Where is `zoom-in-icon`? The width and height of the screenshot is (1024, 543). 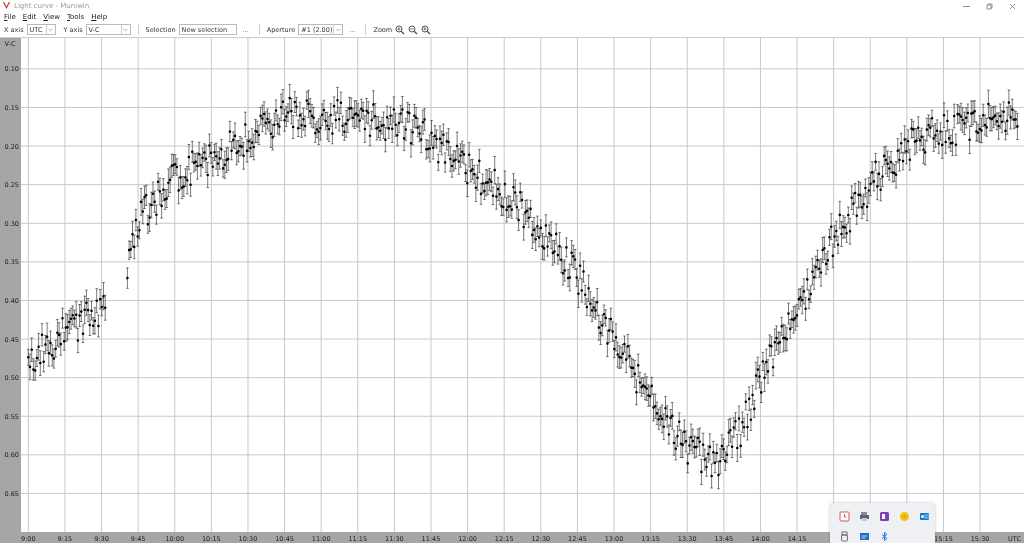 zoom-in-icon is located at coordinates (400, 29).